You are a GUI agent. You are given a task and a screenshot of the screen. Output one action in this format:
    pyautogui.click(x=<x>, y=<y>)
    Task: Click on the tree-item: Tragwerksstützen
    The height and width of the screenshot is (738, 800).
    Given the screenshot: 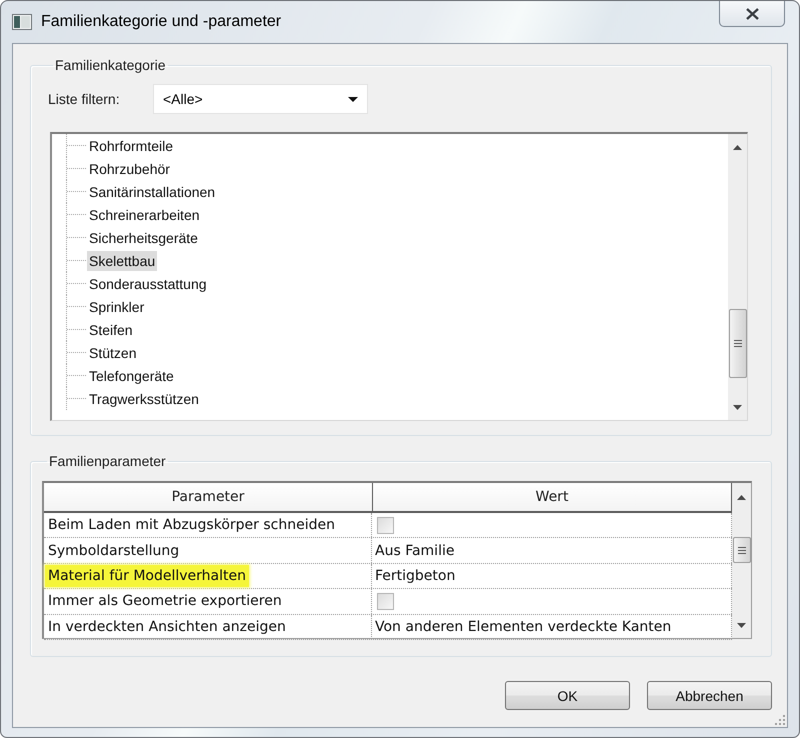 What is the action you would take?
    pyautogui.click(x=144, y=398)
    